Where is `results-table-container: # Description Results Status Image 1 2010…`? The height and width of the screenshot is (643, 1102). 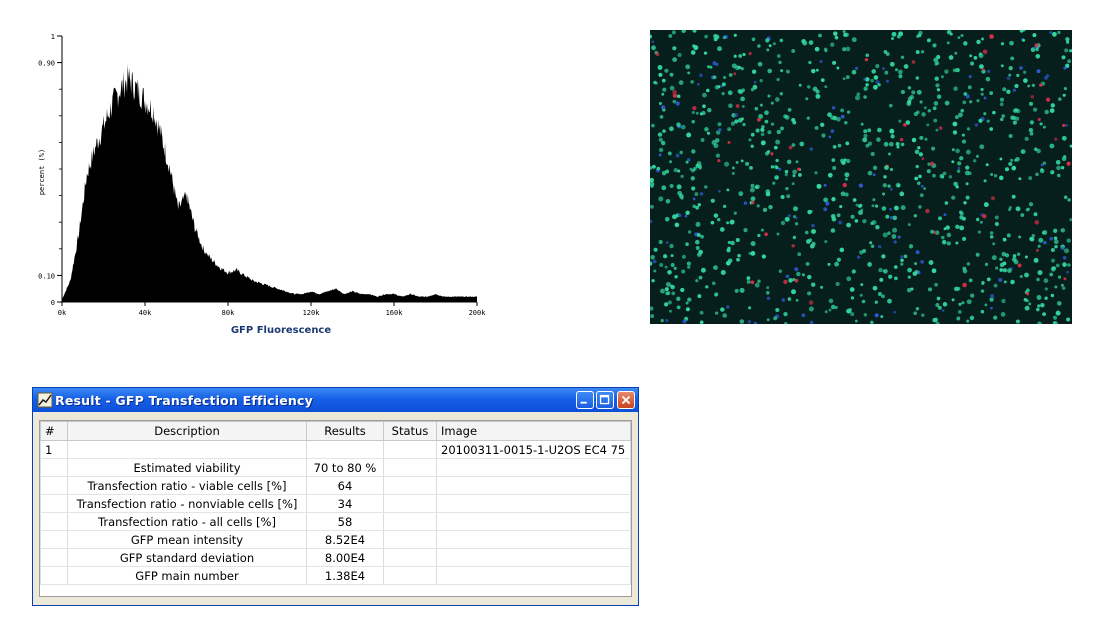
results-table-container: # Description Results Status Image 1 2010… is located at coordinates (335, 508).